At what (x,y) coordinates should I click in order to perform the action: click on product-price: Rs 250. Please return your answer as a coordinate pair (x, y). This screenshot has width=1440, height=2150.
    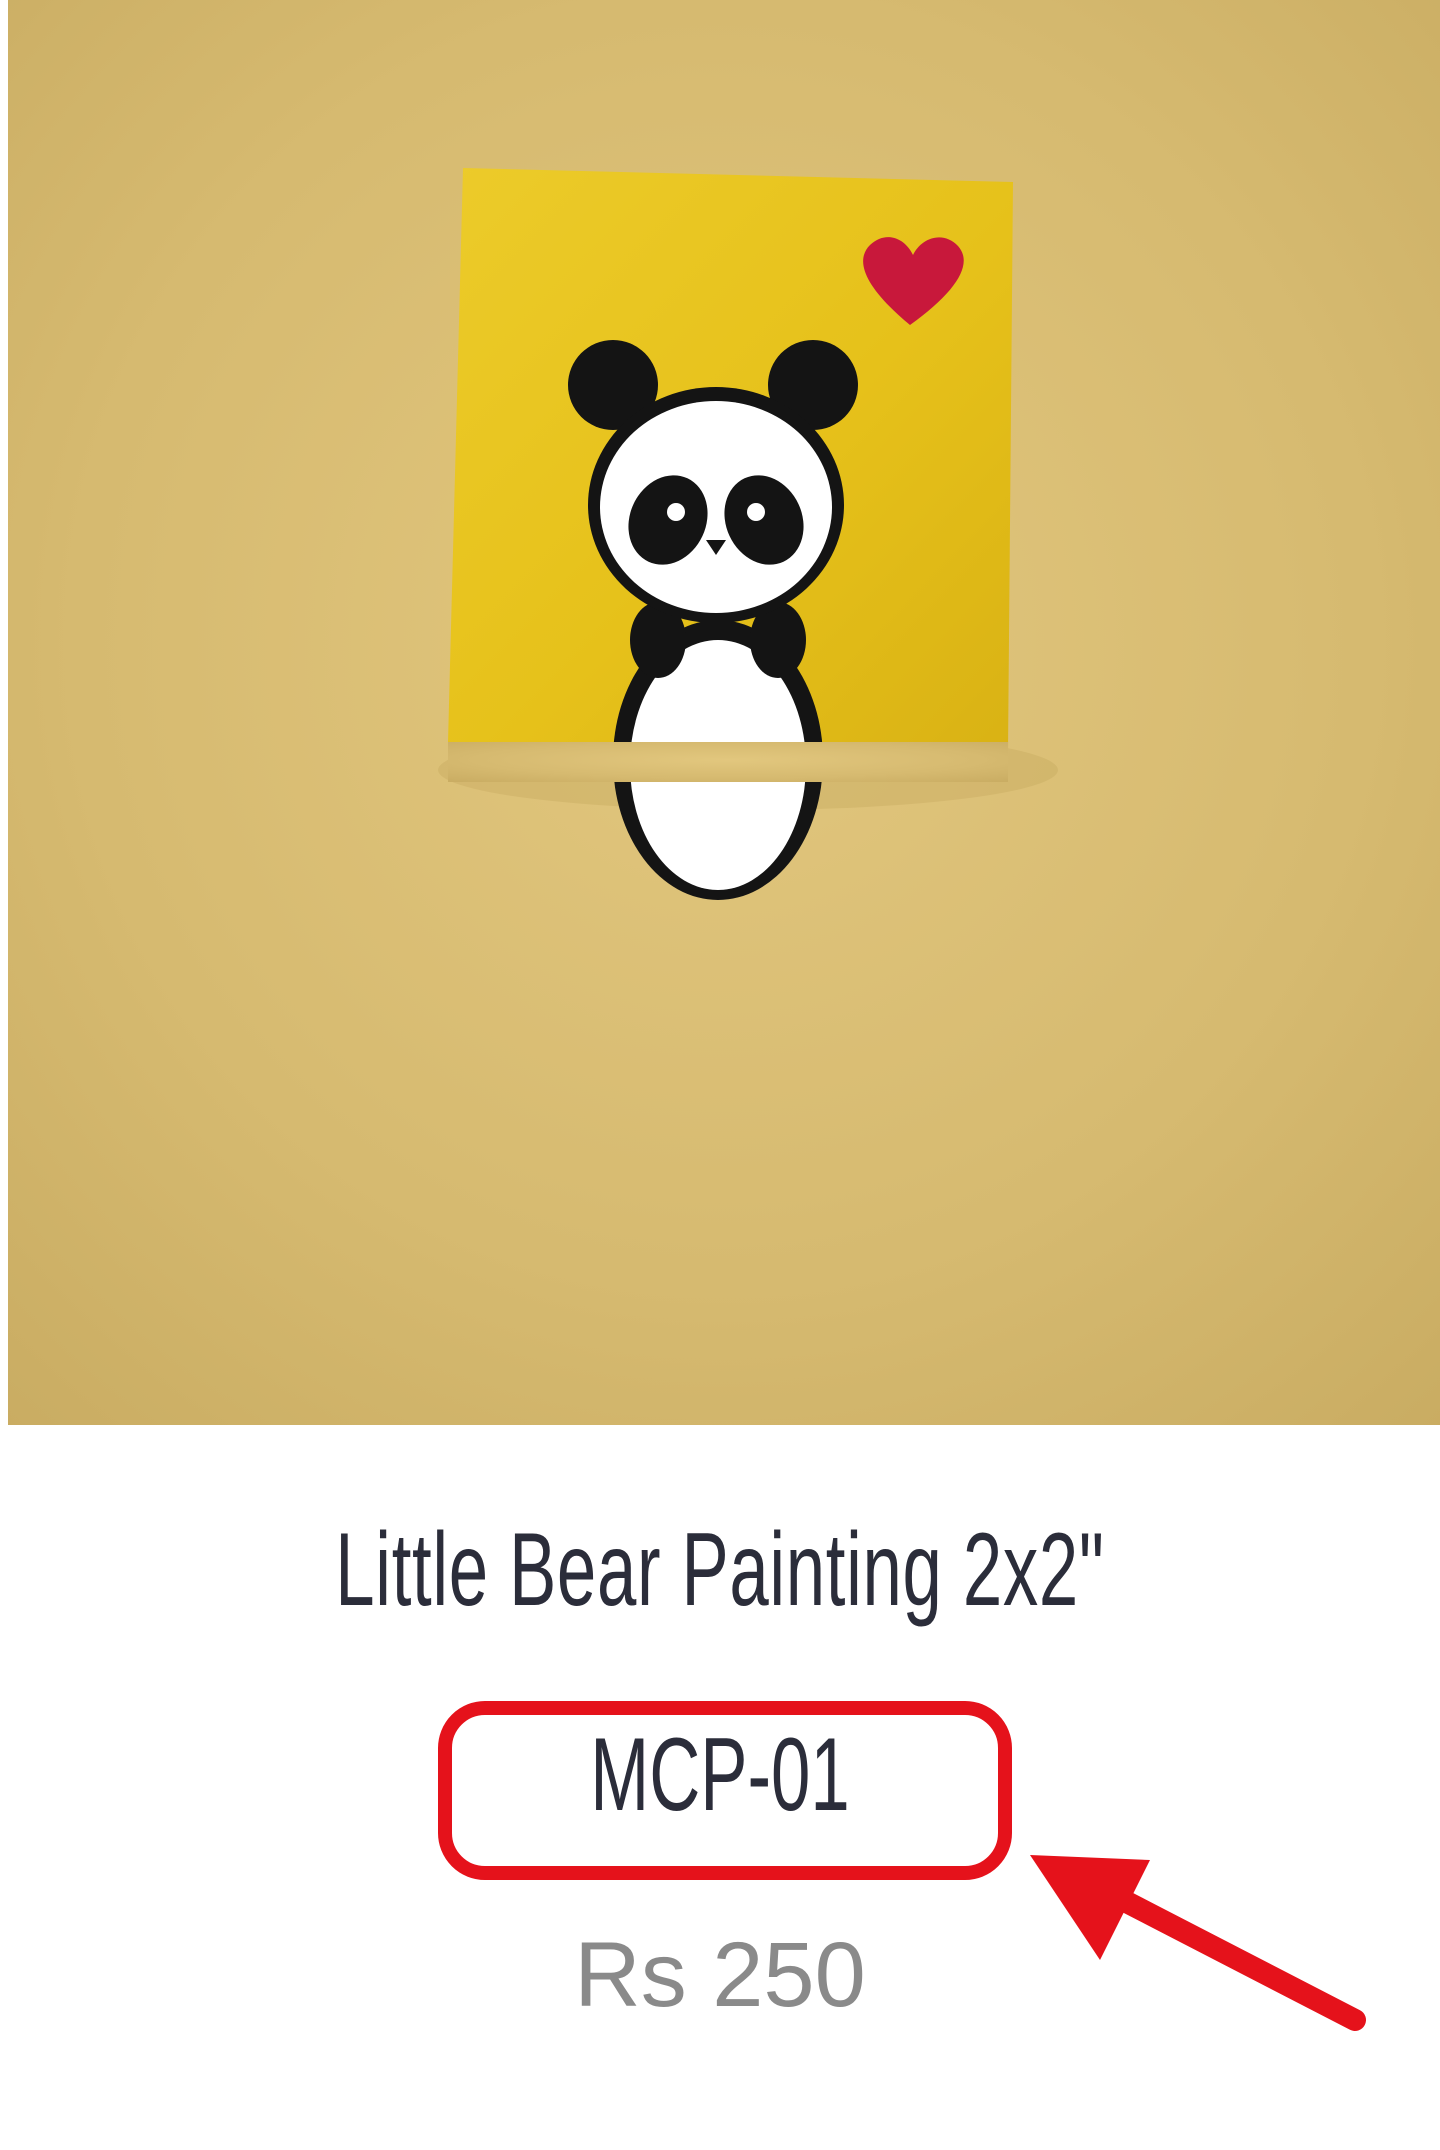
    Looking at the image, I should click on (720, 1975).